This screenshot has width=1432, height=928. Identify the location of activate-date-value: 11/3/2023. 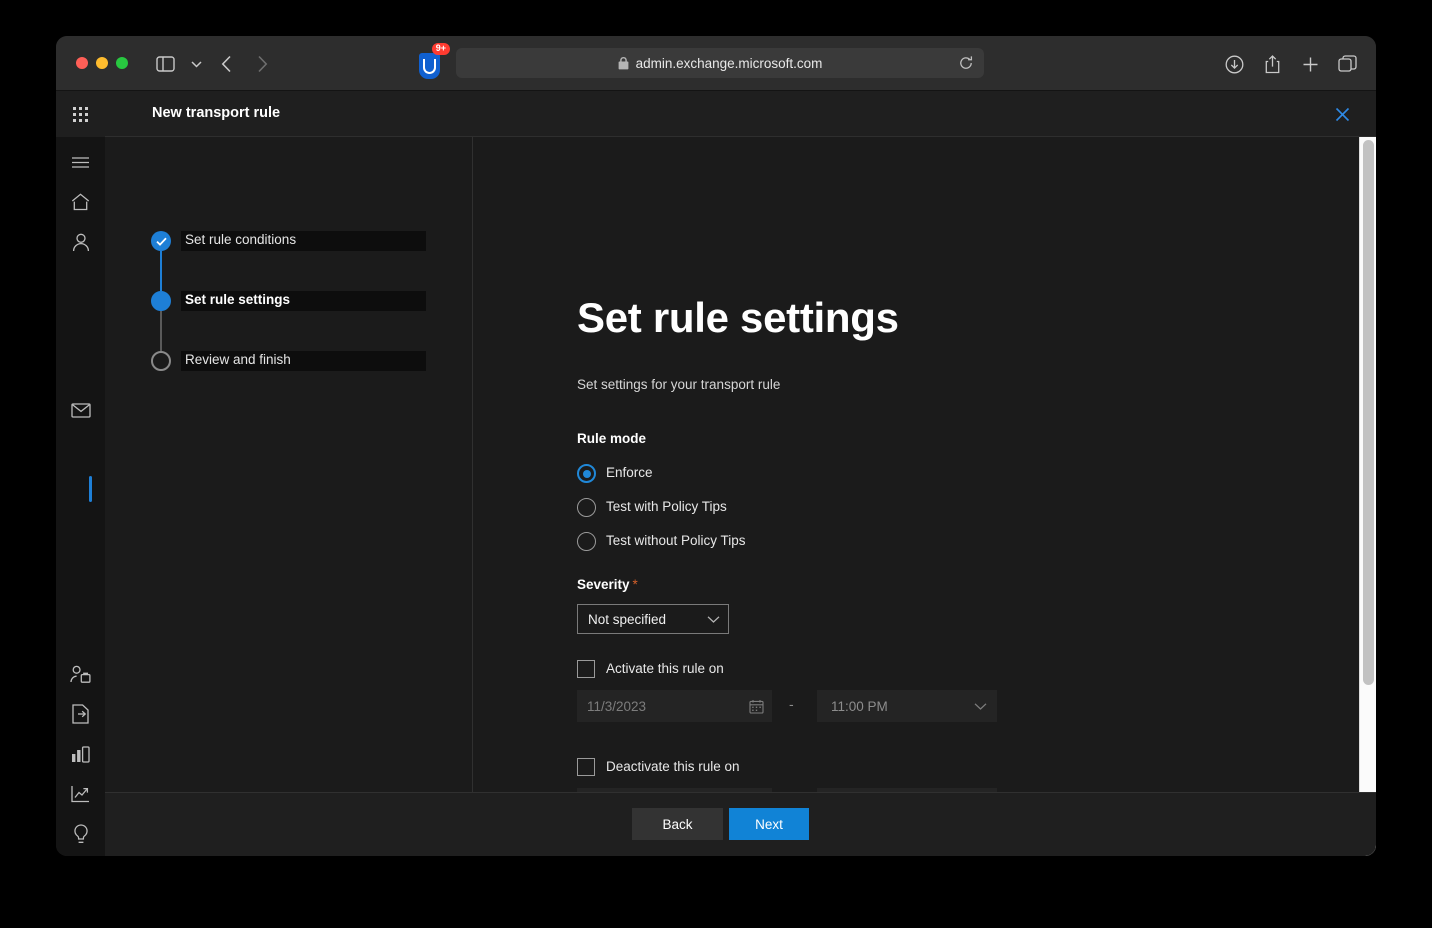
(617, 706).